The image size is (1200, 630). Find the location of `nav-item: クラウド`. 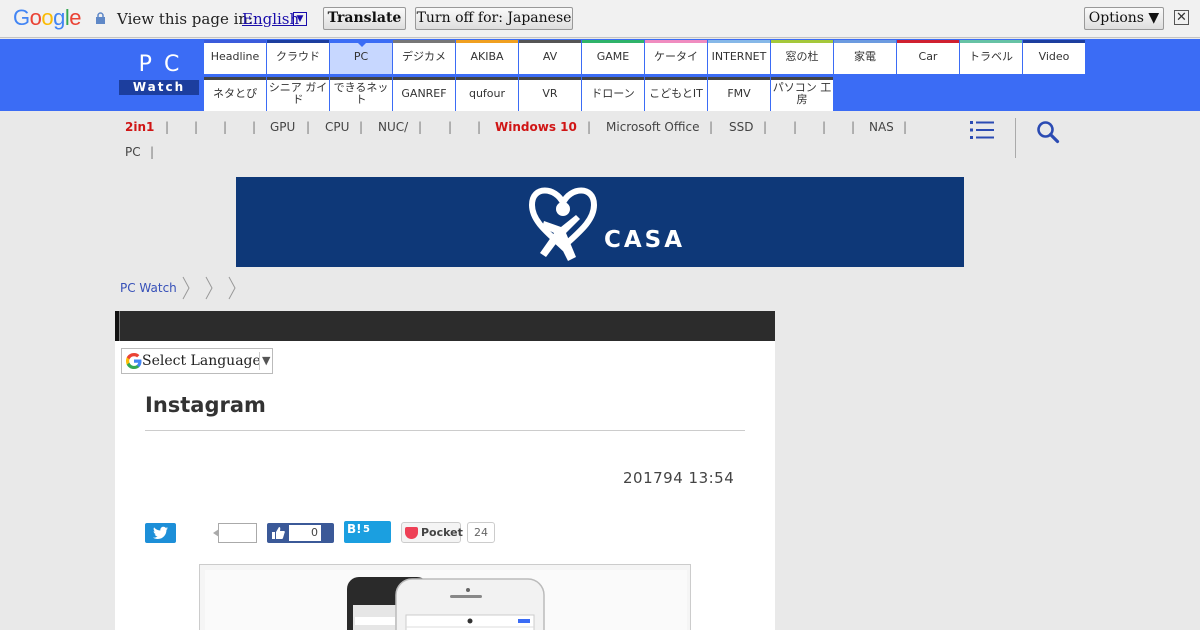

nav-item: クラウド is located at coordinates (298, 57).